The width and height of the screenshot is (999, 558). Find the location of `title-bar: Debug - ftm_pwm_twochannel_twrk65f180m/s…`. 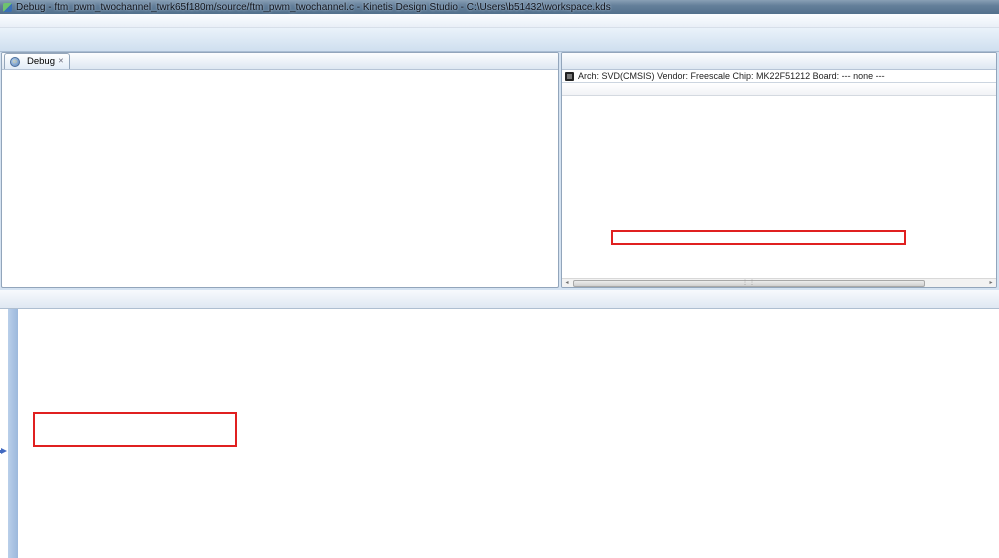

title-bar: Debug - ftm_pwm_twochannel_twrk65f180m/s… is located at coordinates (499, 7).